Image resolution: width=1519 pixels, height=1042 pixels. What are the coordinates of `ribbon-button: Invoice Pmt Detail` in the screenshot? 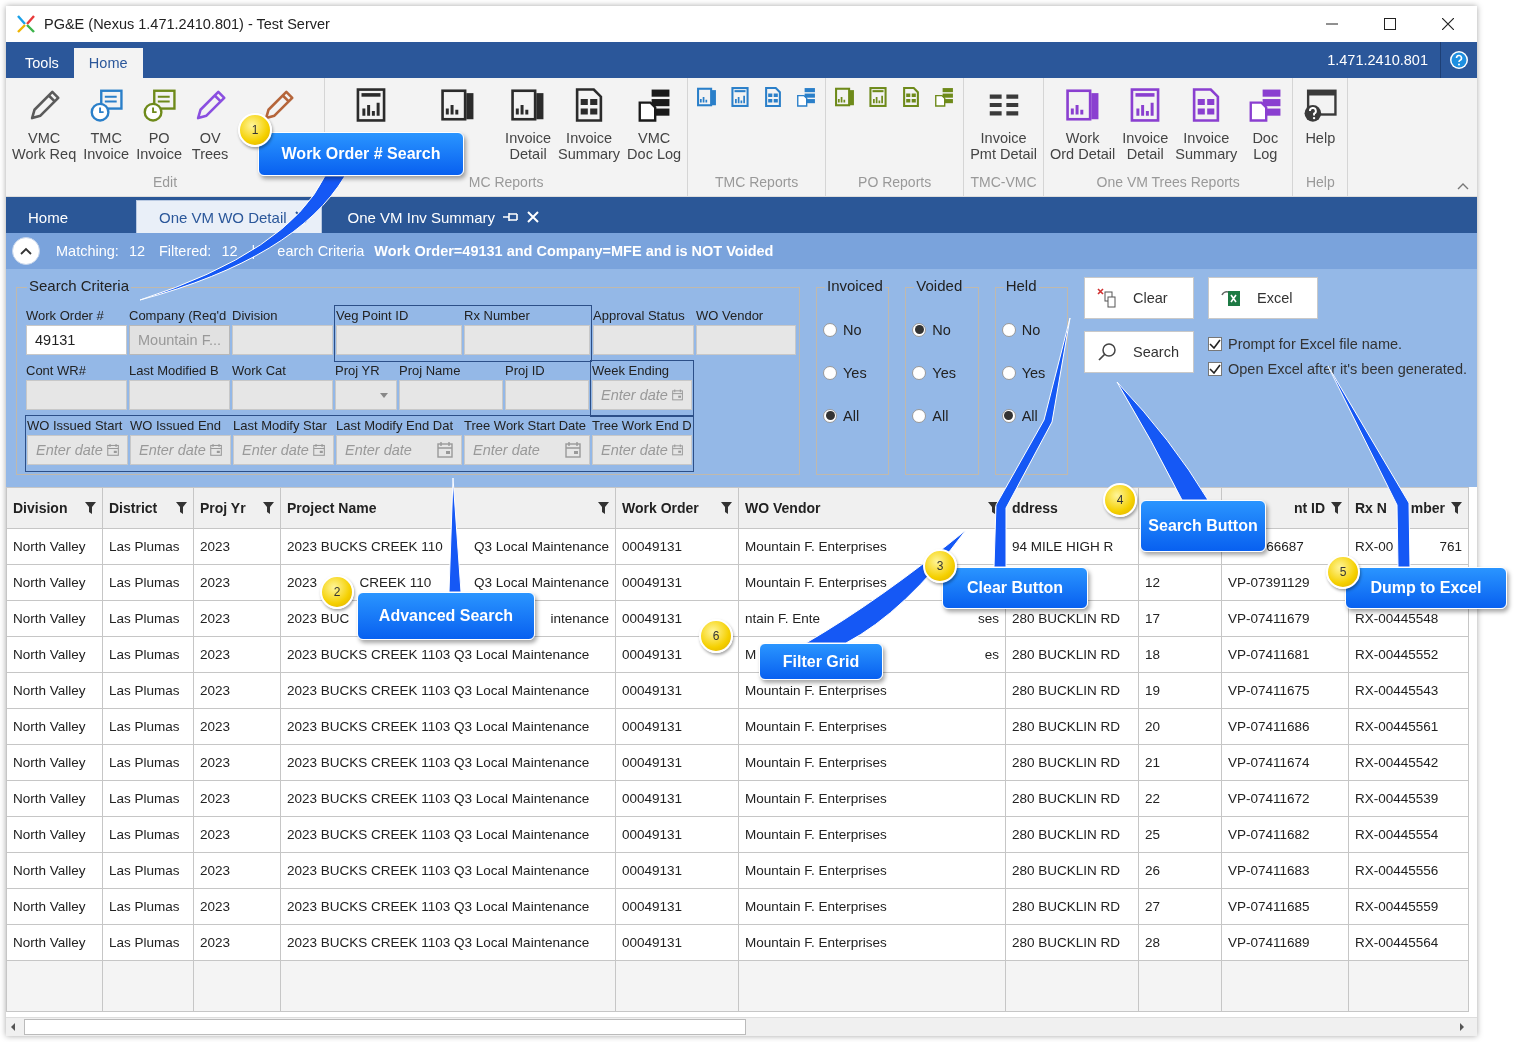 It's located at (1003, 124).